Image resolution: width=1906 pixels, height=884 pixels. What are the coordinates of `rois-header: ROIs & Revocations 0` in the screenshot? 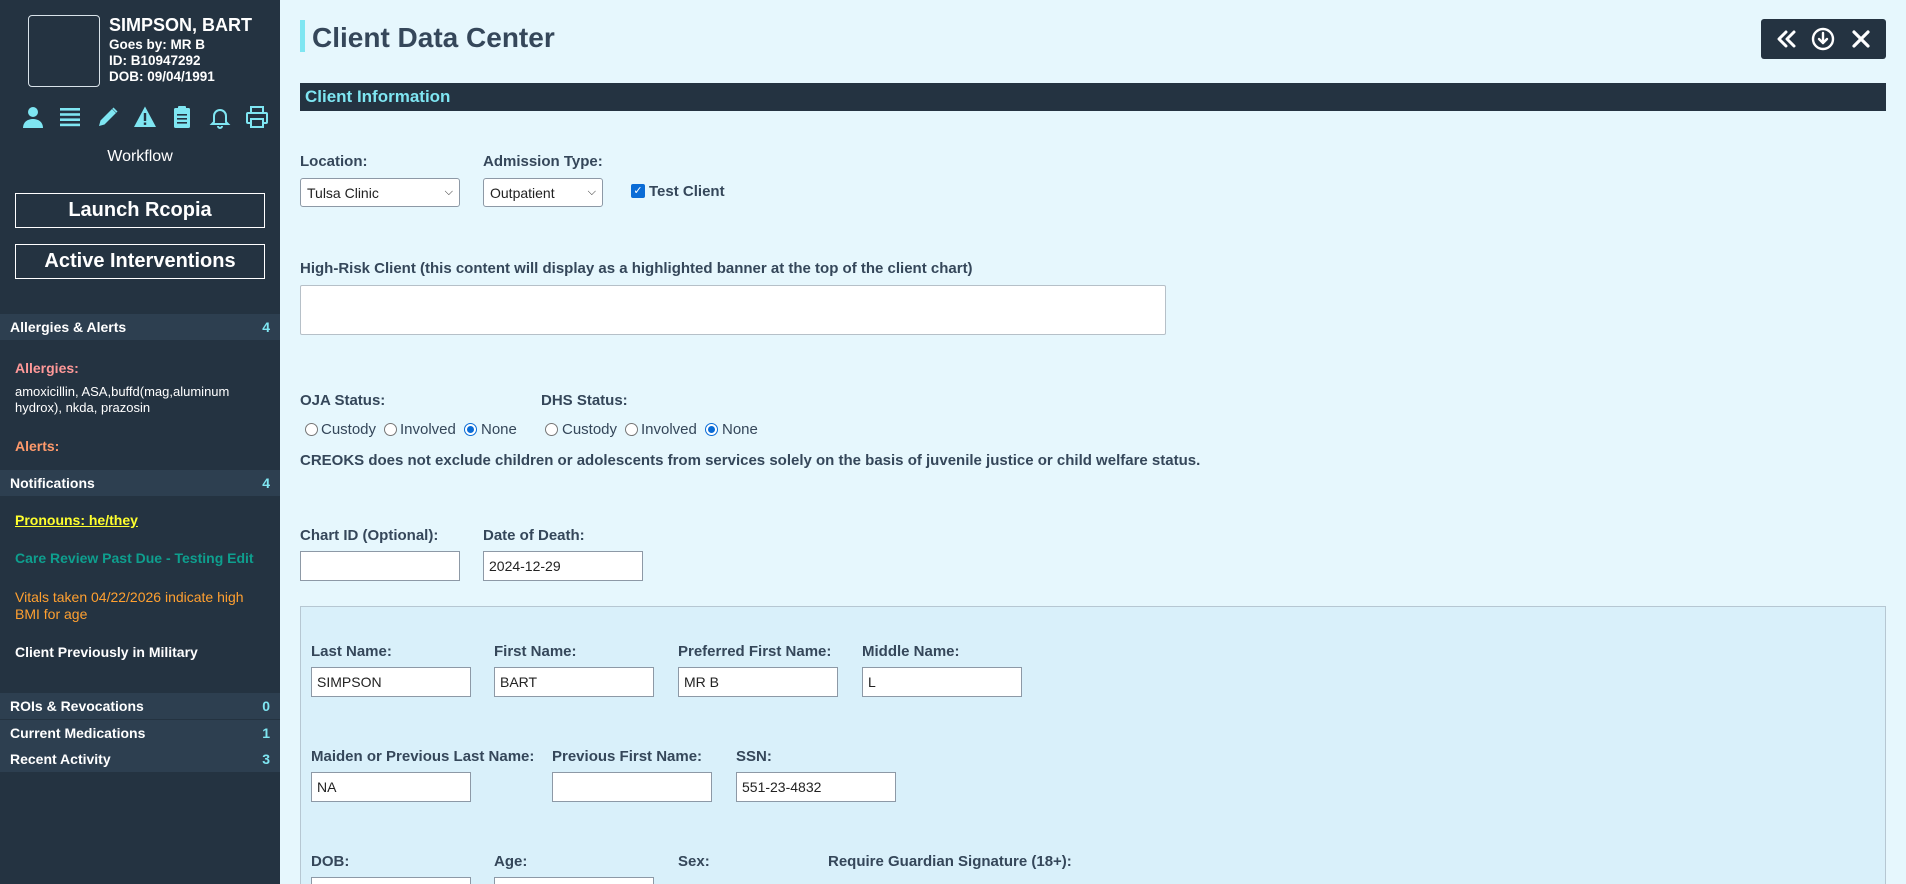 It's located at (140, 706).